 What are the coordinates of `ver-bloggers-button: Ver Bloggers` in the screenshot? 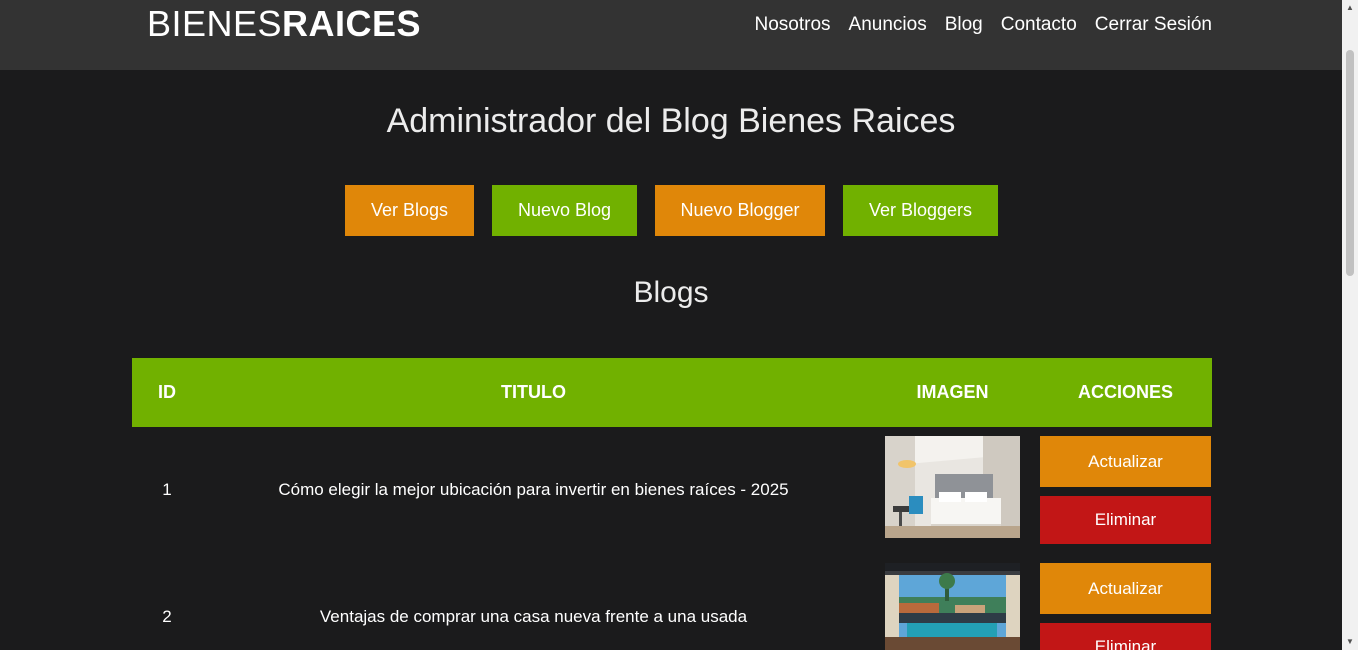 It's located at (920, 210).